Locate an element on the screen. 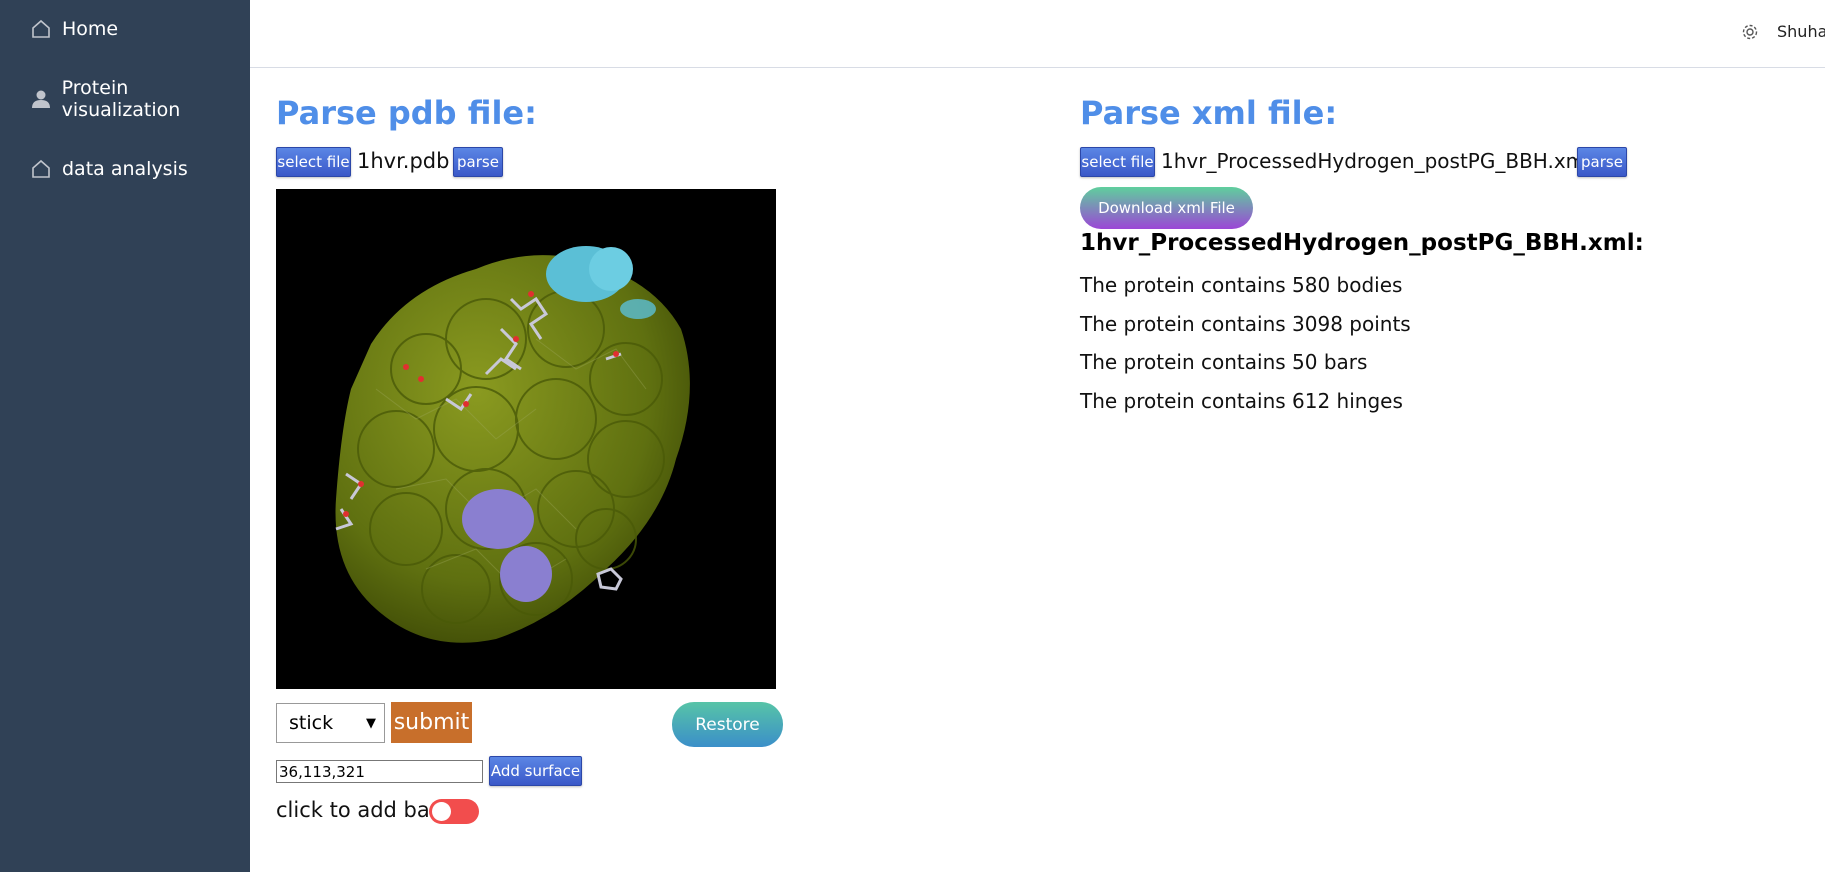 The image size is (1825, 872). xml-section-title: Parse xml file: is located at coordinates (1209, 113).